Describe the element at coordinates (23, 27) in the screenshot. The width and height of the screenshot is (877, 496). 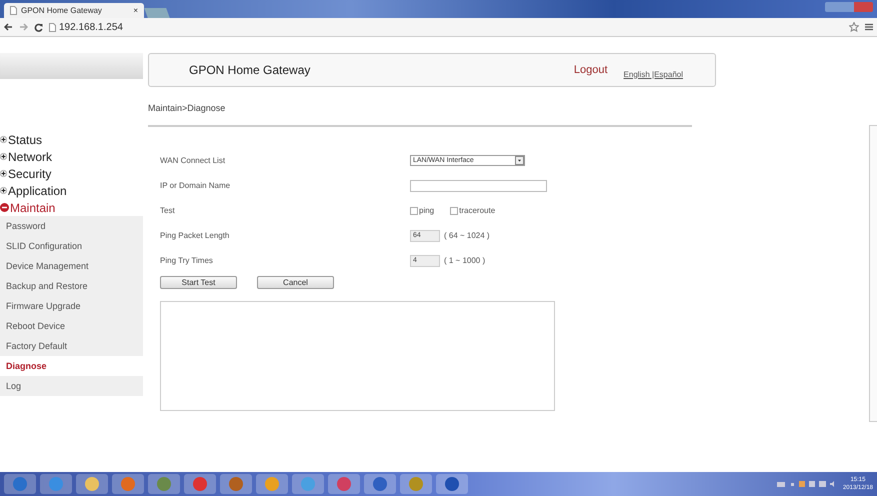
I see `forward-icon` at that location.